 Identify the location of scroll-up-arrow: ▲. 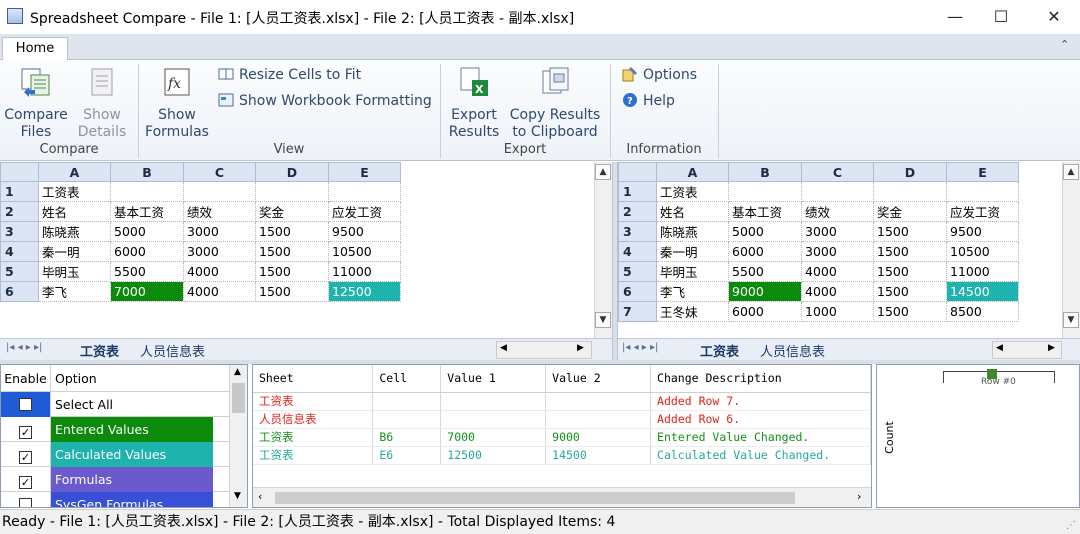
(603, 172).